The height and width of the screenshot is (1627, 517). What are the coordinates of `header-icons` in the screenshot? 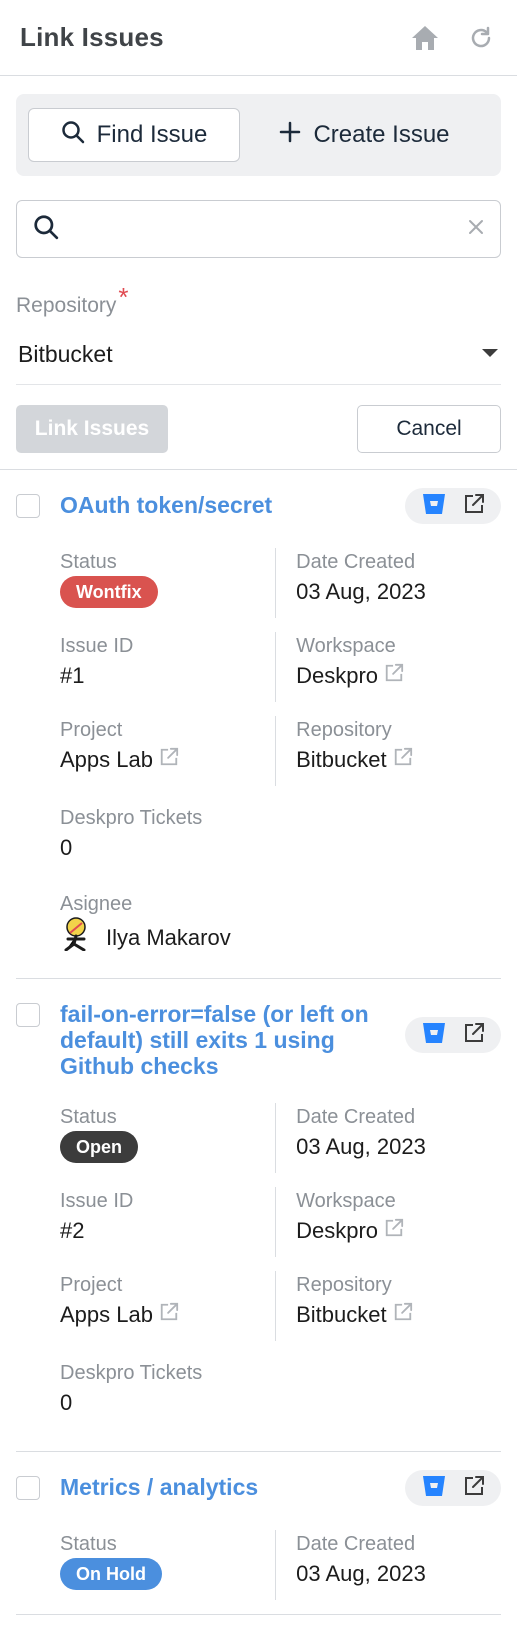 It's located at (453, 38).